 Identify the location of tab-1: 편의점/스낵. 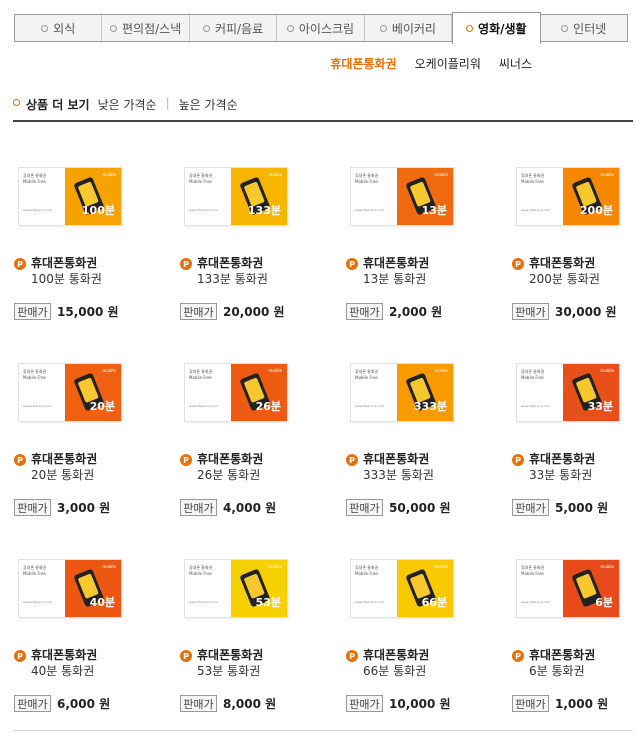
(146, 28).